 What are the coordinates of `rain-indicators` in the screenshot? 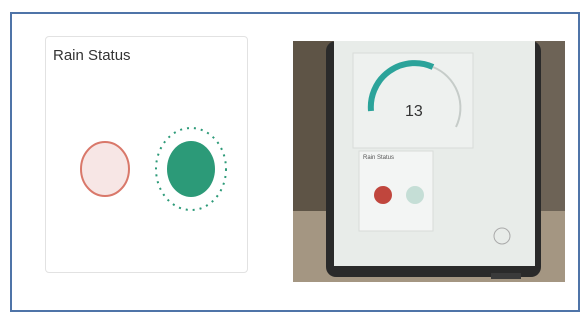 It's located at (153, 169).